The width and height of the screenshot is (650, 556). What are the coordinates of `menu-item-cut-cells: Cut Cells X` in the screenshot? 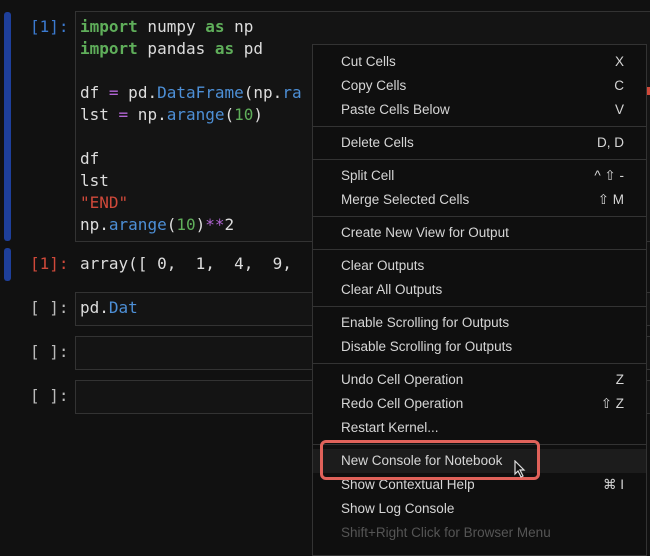 It's located at (479, 62).